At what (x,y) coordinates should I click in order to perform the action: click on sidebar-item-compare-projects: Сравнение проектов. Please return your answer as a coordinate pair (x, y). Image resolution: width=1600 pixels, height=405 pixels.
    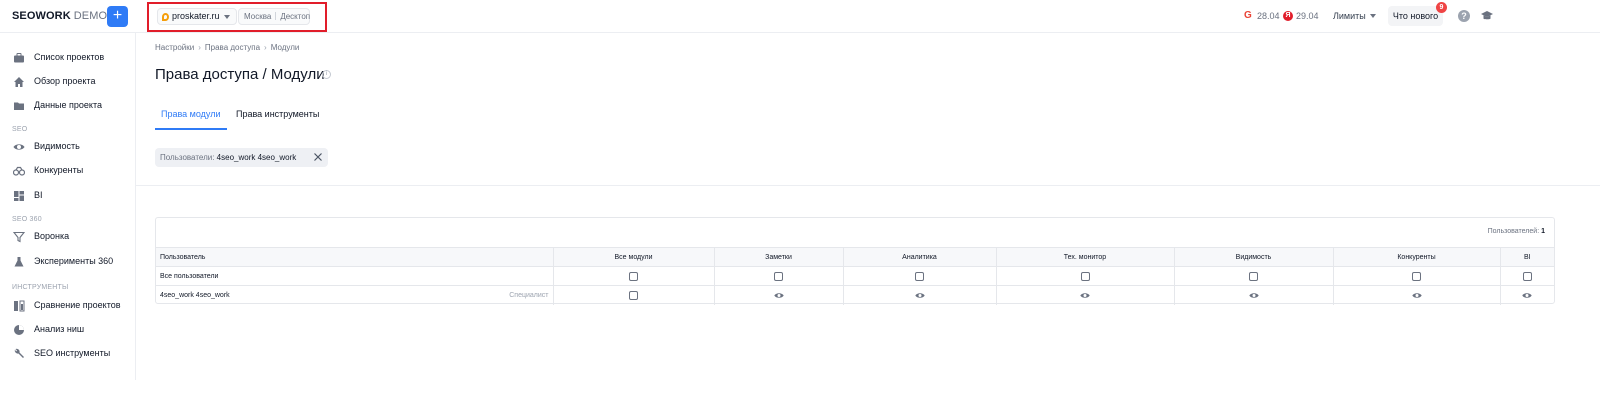
    Looking at the image, I should click on (67, 306).